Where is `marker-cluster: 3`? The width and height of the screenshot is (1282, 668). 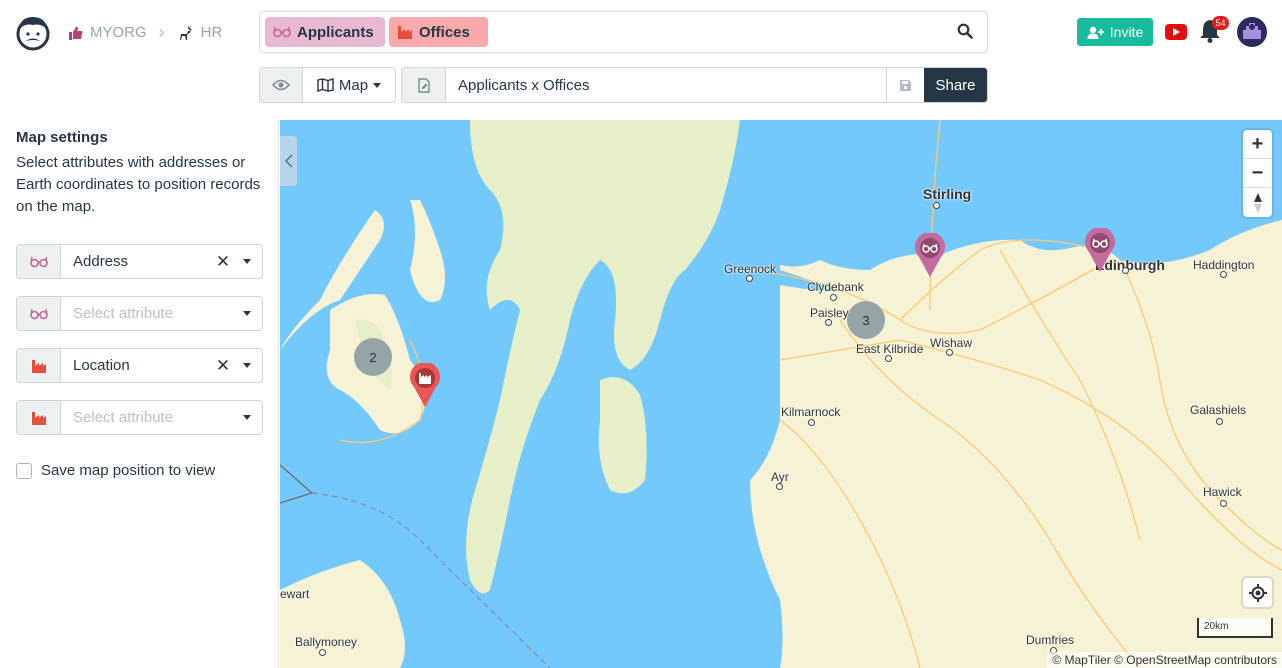 marker-cluster: 3 is located at coordinates (866, 320).